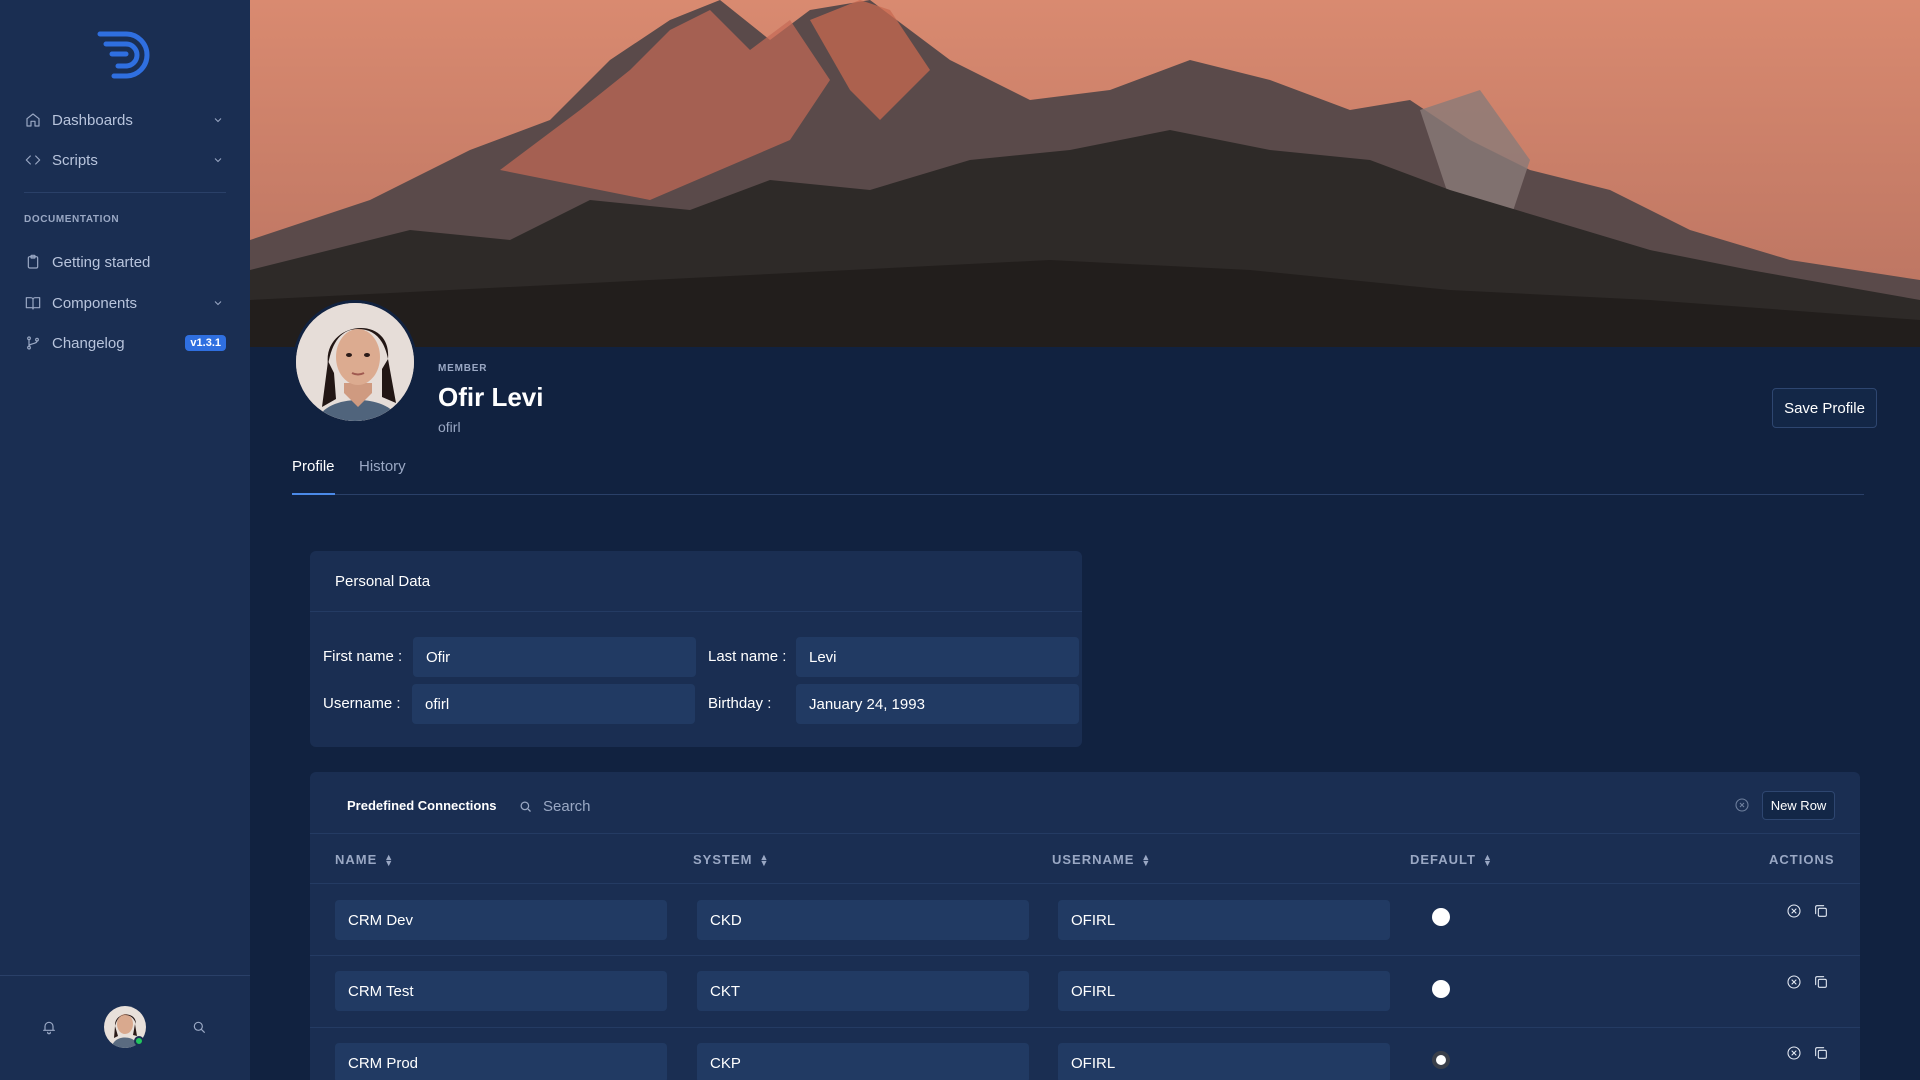 The image size is (1920, 1080). I want to click on app-logo, so click(126, 55).